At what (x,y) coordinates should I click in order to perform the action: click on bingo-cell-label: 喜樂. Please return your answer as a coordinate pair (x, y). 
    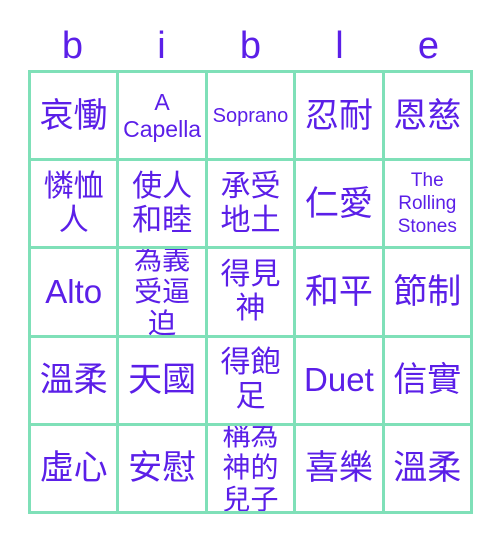
    Looking at the image, I should click on (338, 468).